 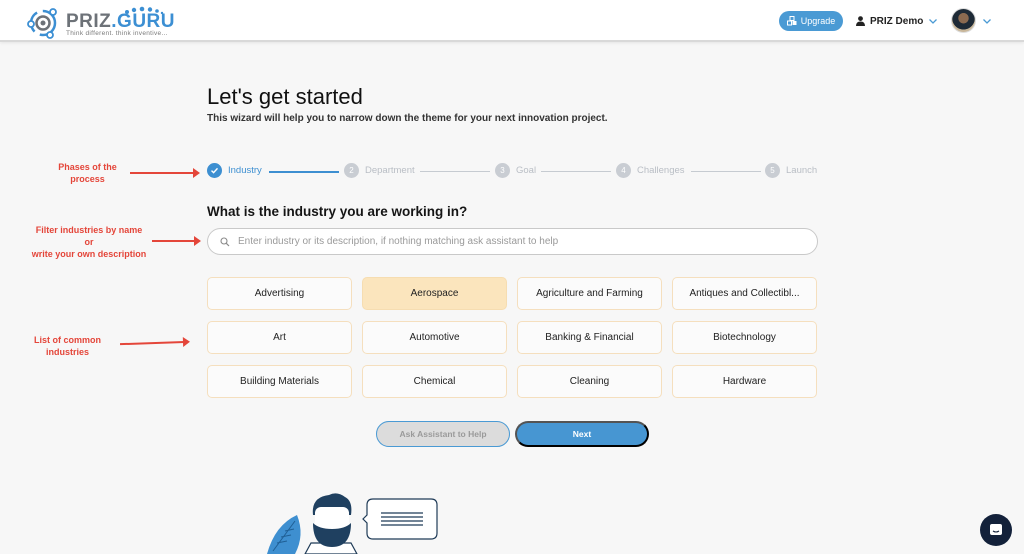 I want to click on step-number: 3, so click(x=502, y=170).